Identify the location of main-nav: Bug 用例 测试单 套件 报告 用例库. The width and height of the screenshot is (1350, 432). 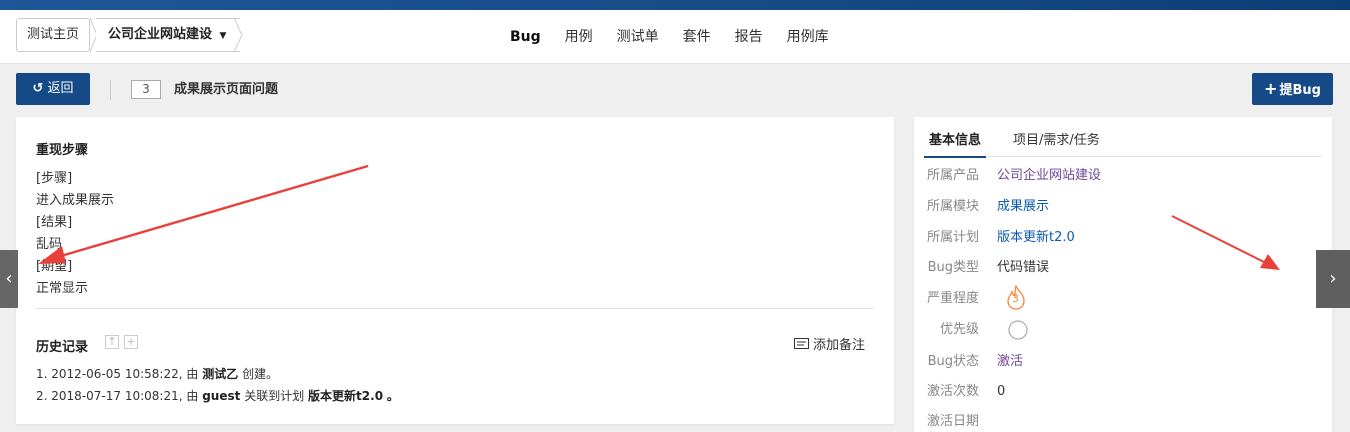
(669, 37).